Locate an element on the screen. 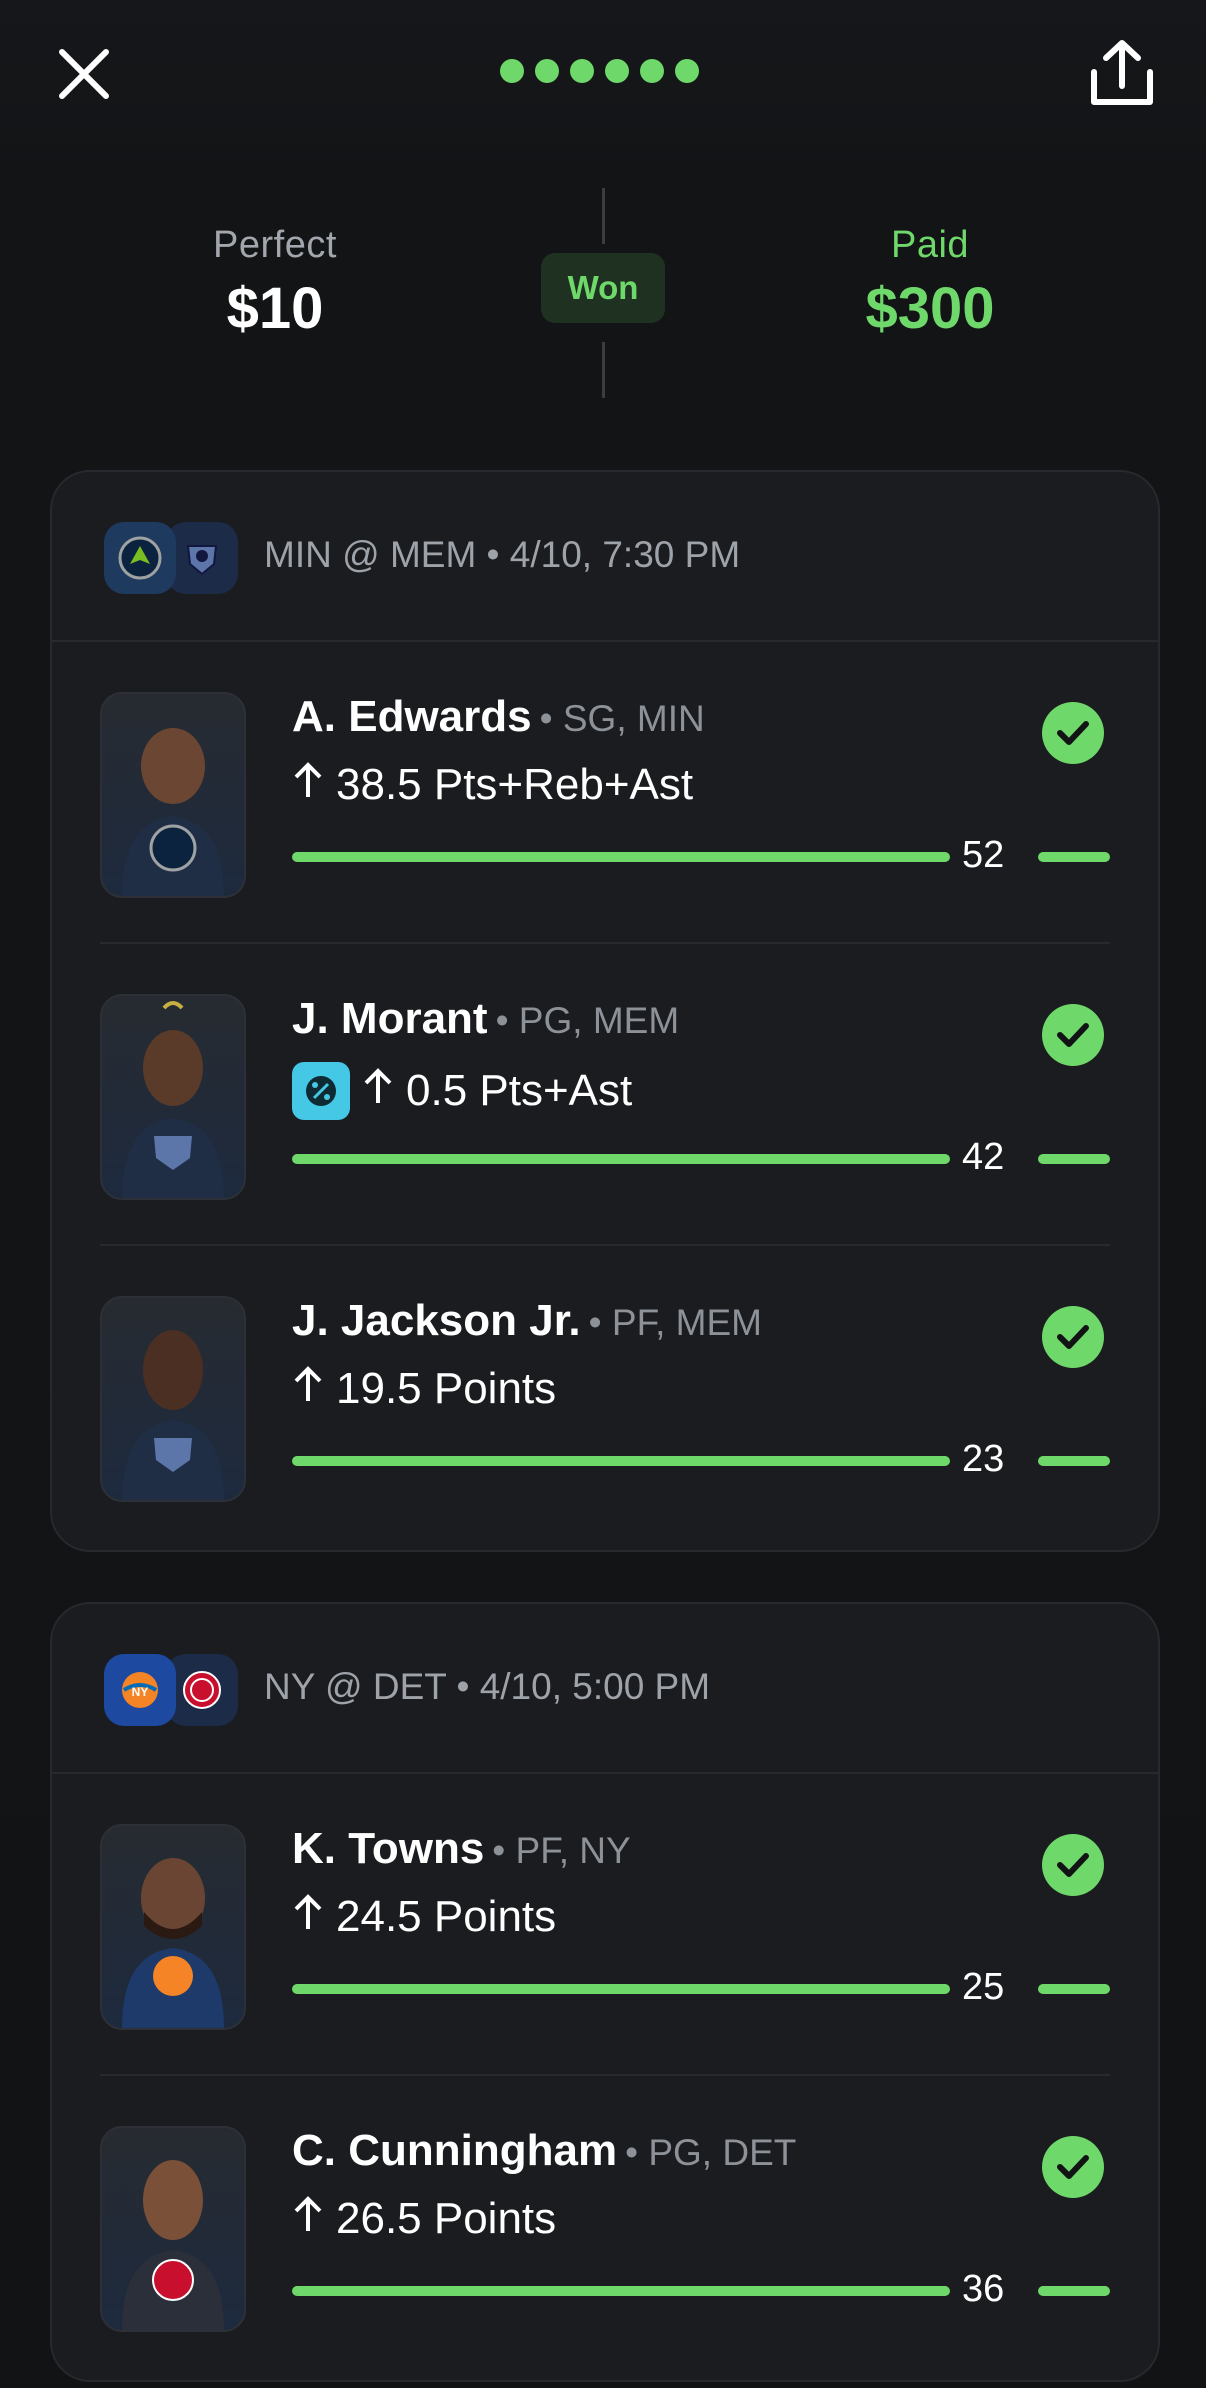 This screenshot has width=1206, height=2388. actual-stat: 25 is located at coordinates (983, 1987).